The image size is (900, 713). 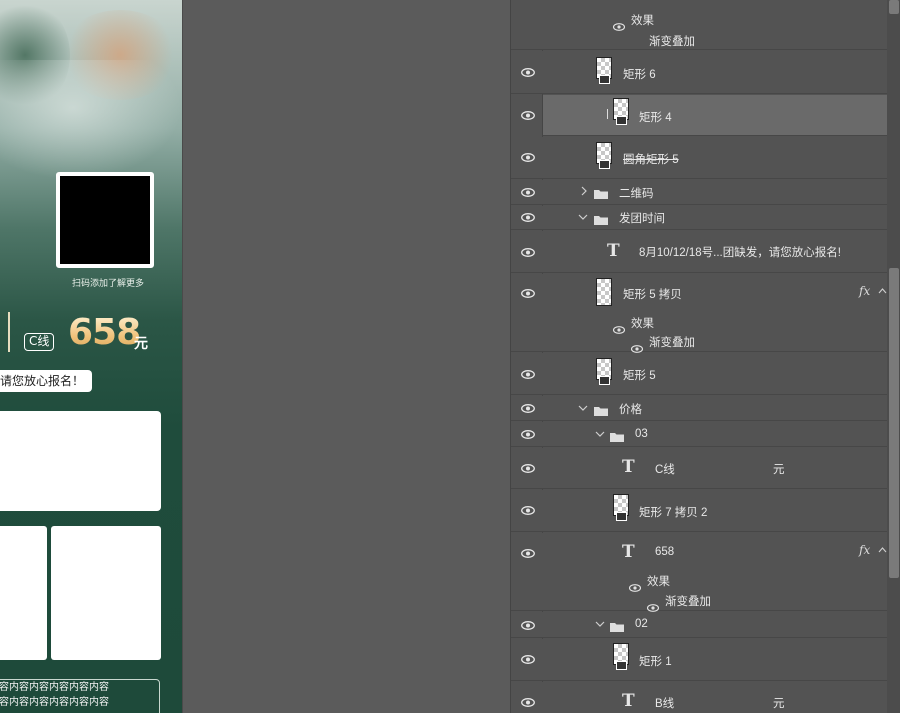 What do you see at coordinates (699, 72) in the screenshot?
I see `layer-row: 矩形 6` at bounding box center [699, 72].